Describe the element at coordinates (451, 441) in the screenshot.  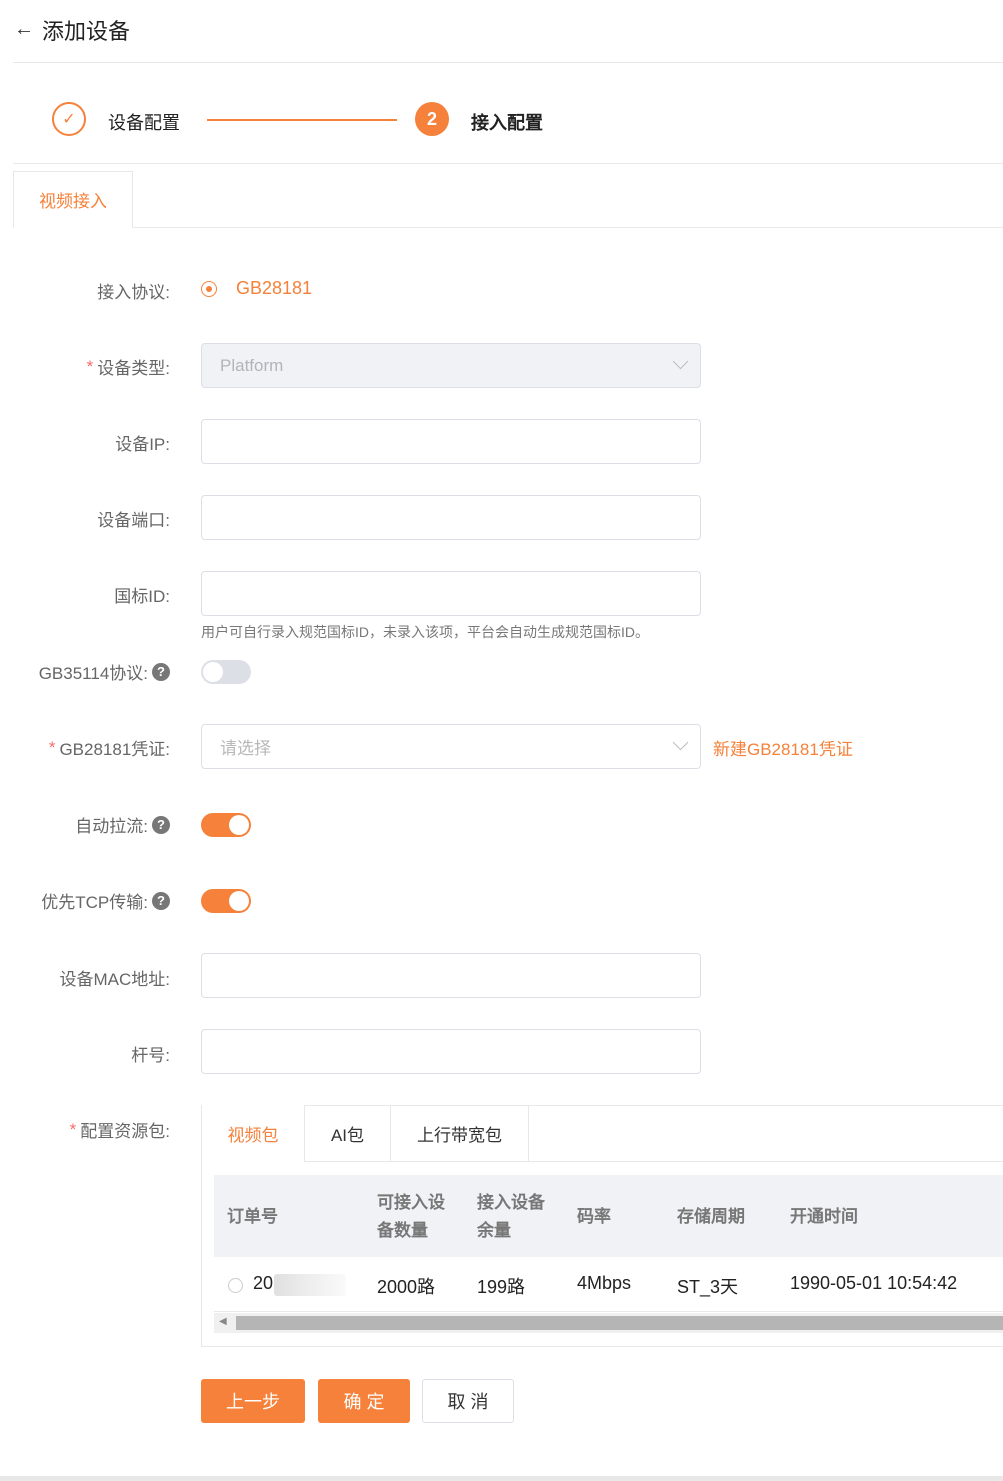
I see `device-ip-input` at that location.